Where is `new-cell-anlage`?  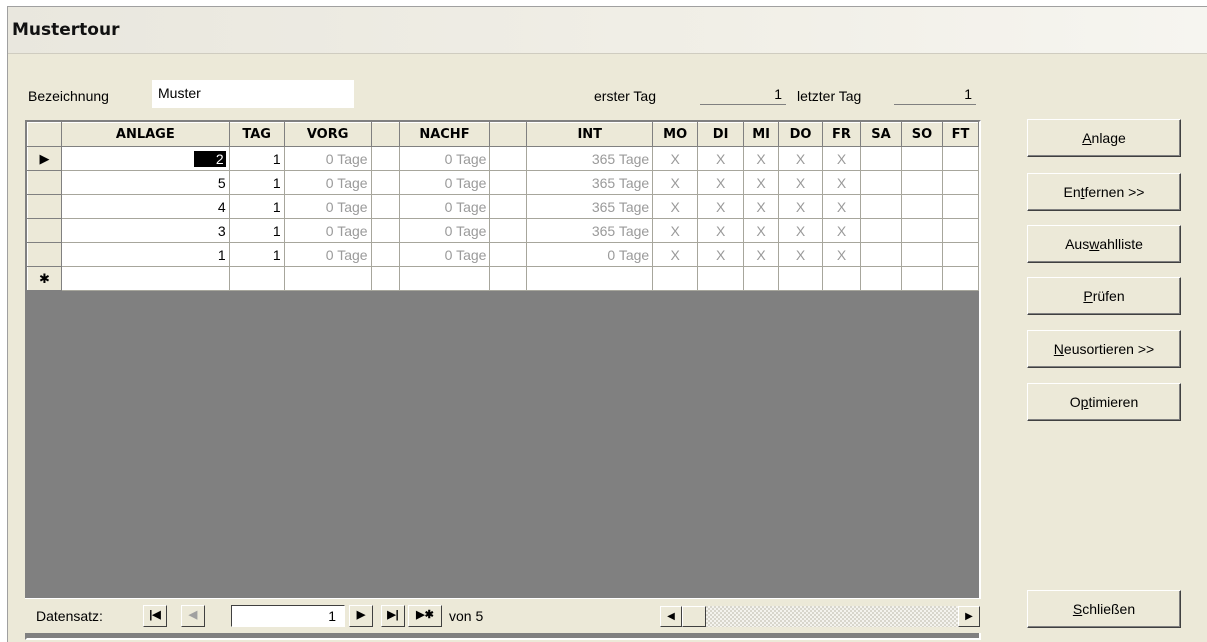
new-cell-anlage is located at coordinates (145, 278).